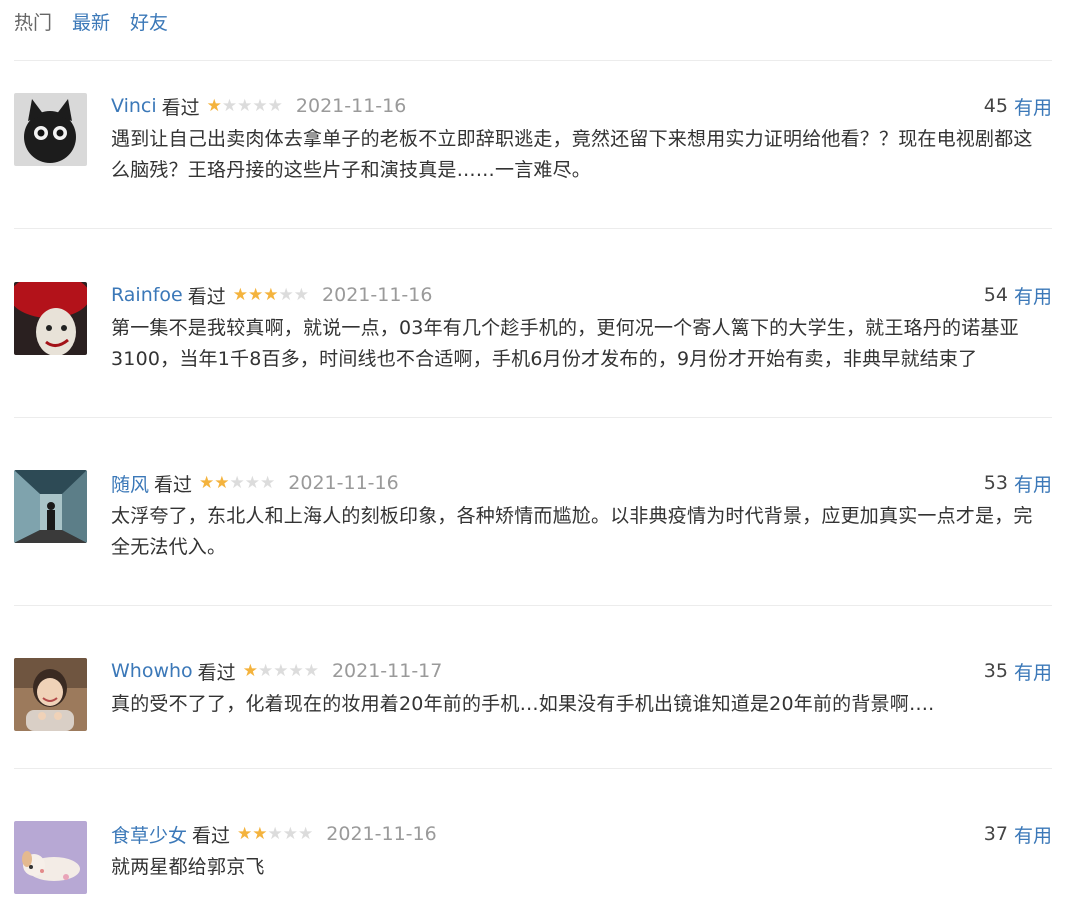 Image resolution: width=1077 pixels, height=914 pixels. I want to click on vote-count: 53, so click(995, 483).